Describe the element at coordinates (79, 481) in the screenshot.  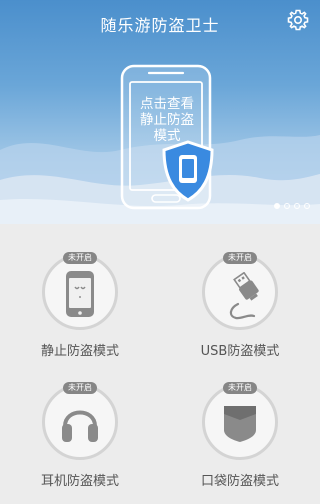
I see `mode-label: 耳机防盗模式` at that location.